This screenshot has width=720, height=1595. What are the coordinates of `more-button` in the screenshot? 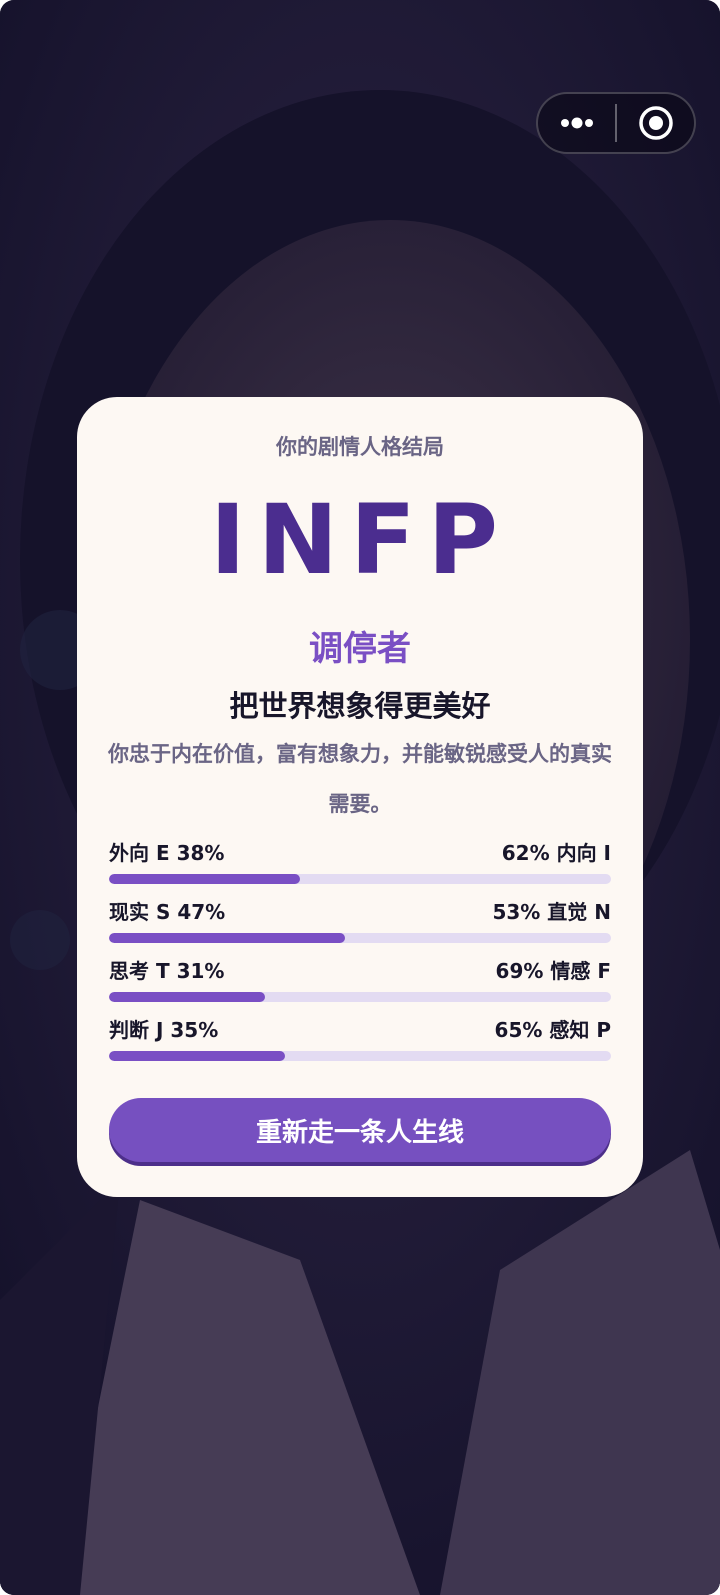 It's located at (576, 123).